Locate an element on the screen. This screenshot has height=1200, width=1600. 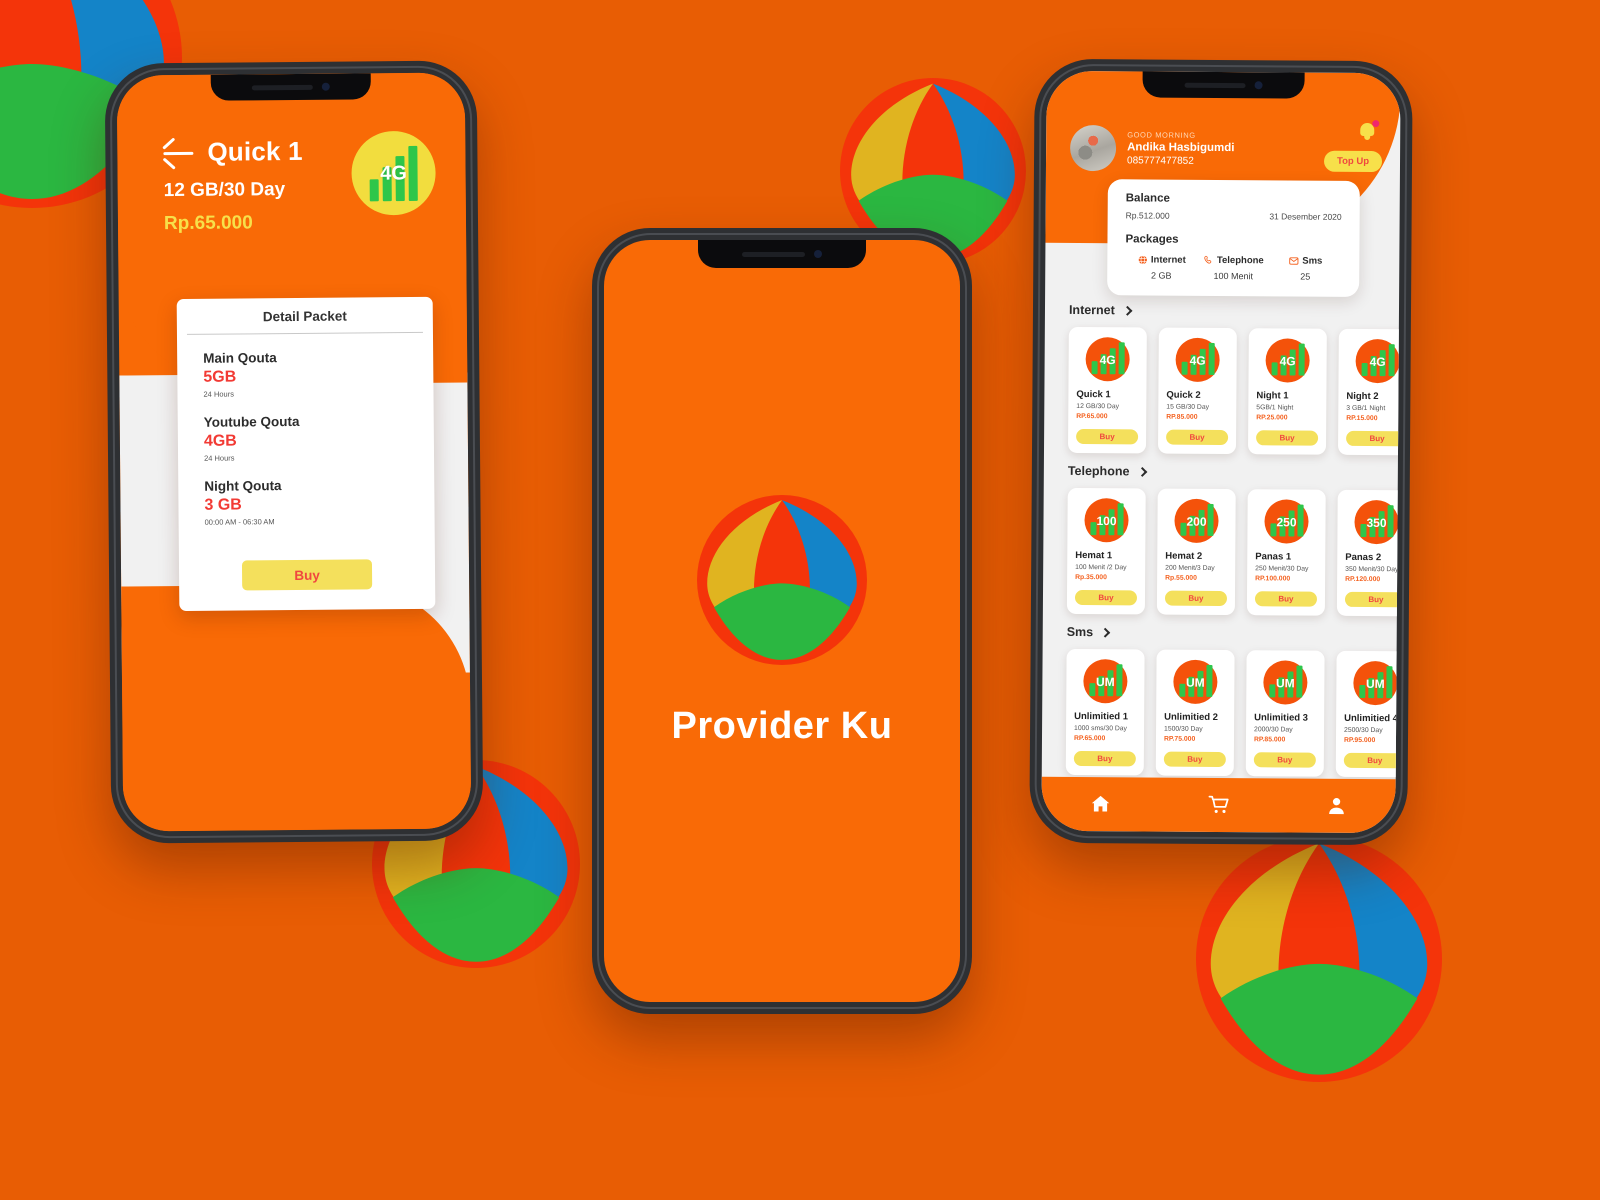
section-header-telephone: Telephone is located at coordinates (1107, 471).